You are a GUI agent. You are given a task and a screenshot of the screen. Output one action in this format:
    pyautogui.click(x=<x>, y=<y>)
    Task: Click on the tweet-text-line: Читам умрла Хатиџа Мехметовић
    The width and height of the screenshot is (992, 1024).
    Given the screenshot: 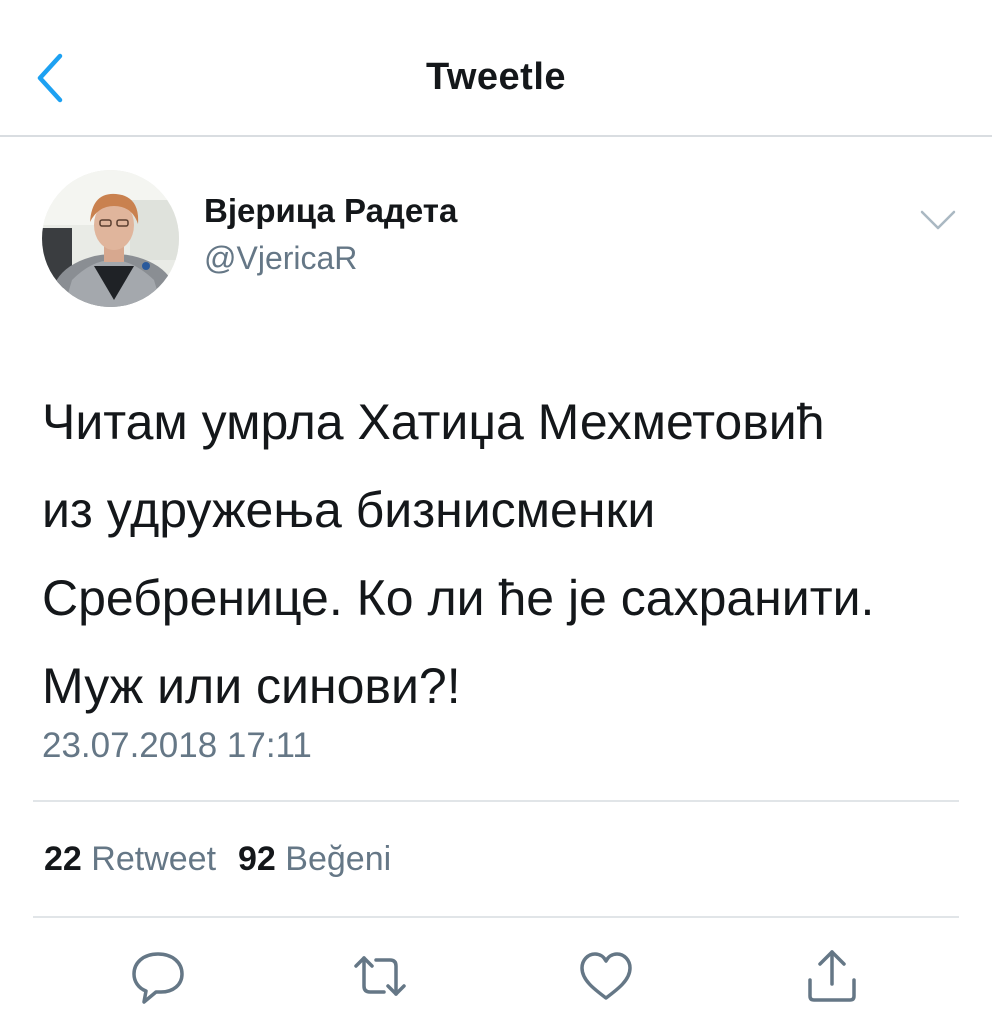 What is the action you would take?
    pyautogui.click(x=433, y=422)
    